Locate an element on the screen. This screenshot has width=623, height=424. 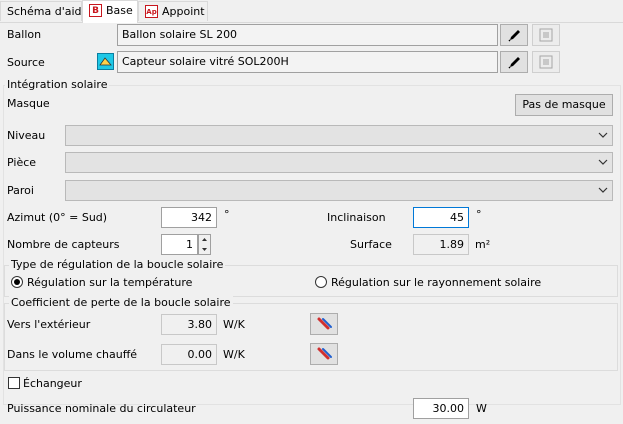
masque-label: Masque is located at coordinates (28, 103).